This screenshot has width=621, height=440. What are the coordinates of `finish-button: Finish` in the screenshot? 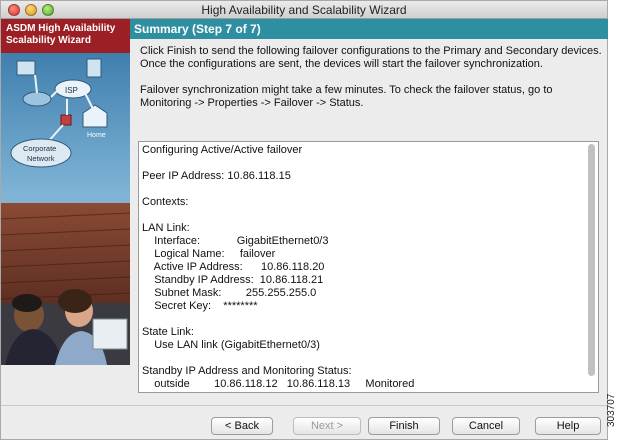 It's located at (404, 426).